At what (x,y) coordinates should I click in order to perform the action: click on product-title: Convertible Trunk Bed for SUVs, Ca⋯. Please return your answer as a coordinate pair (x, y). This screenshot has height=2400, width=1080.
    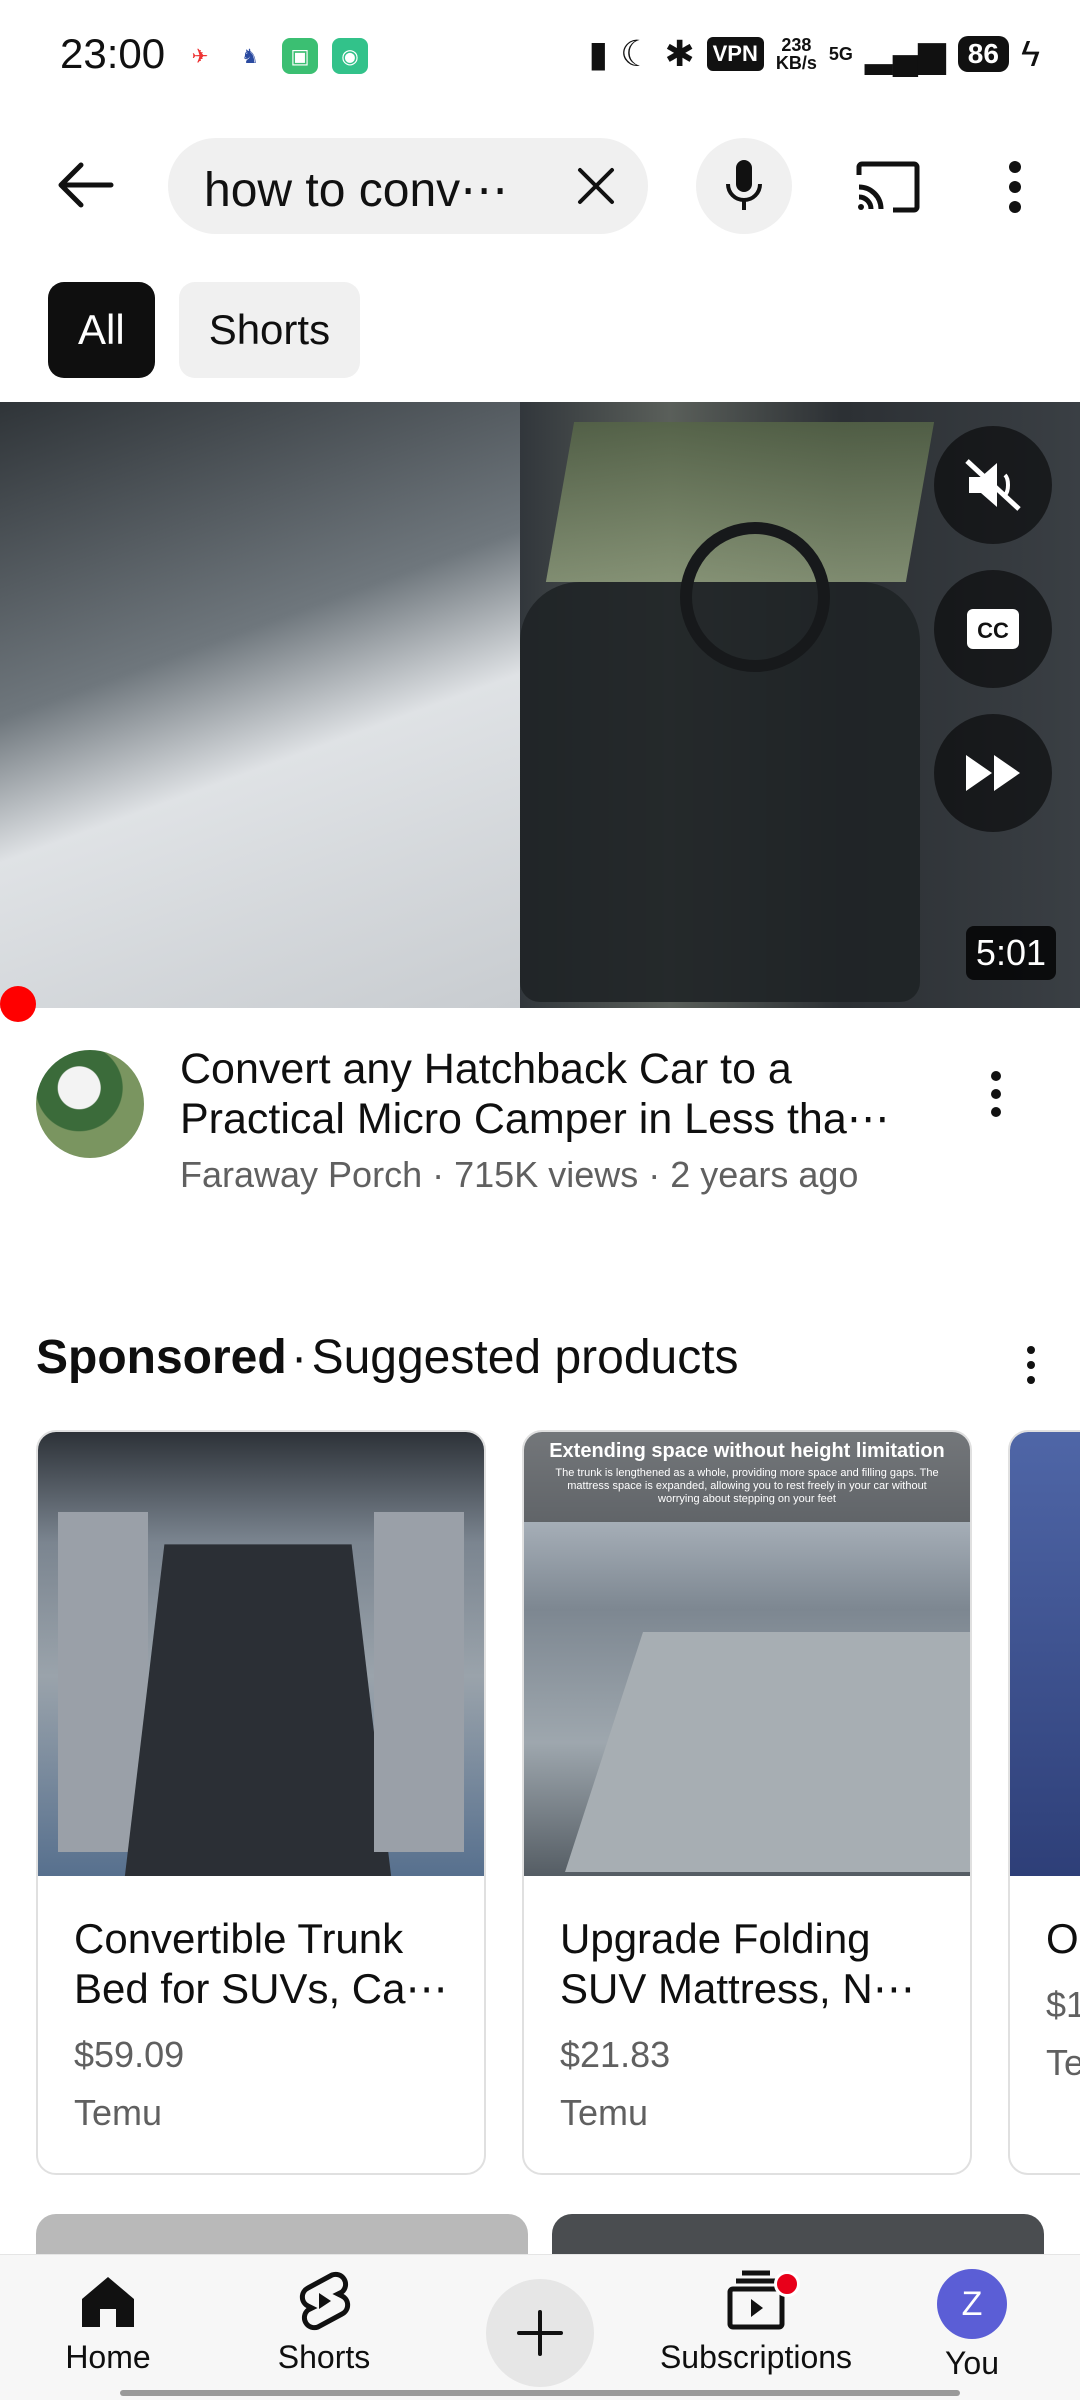
    Looking at the image, I should click on (261, 1963).